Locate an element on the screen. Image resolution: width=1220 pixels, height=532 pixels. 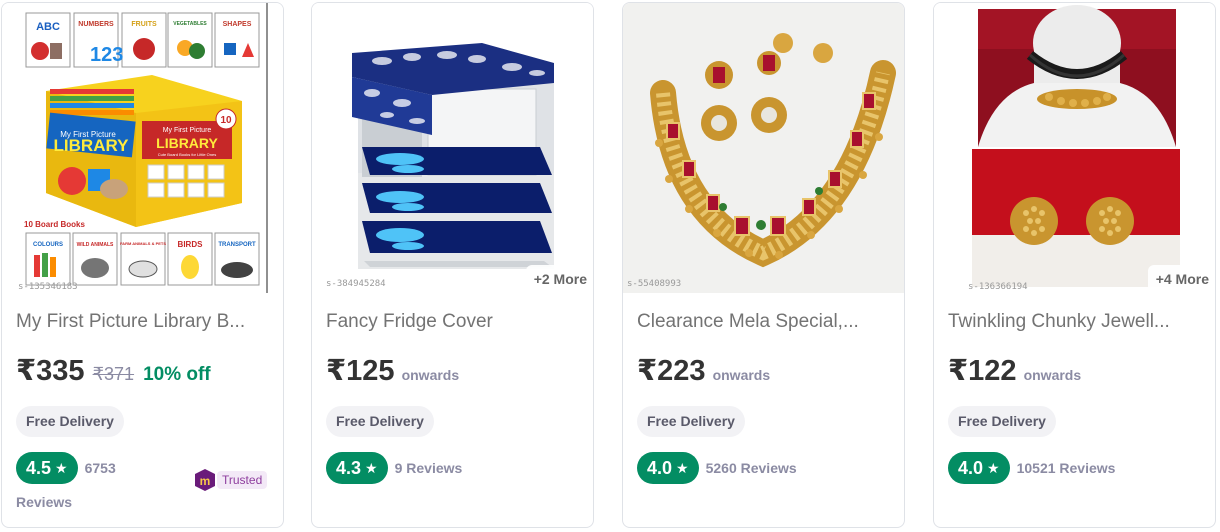
review-count: 6753 is located at coordinates (100, 468).